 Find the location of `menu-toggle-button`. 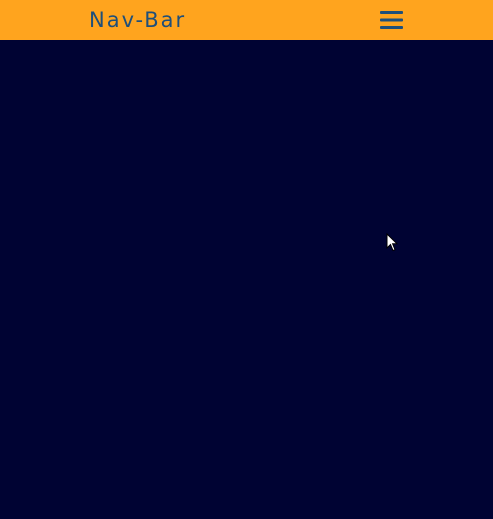

menu-toggle-button is located at coordinates (391, 20).